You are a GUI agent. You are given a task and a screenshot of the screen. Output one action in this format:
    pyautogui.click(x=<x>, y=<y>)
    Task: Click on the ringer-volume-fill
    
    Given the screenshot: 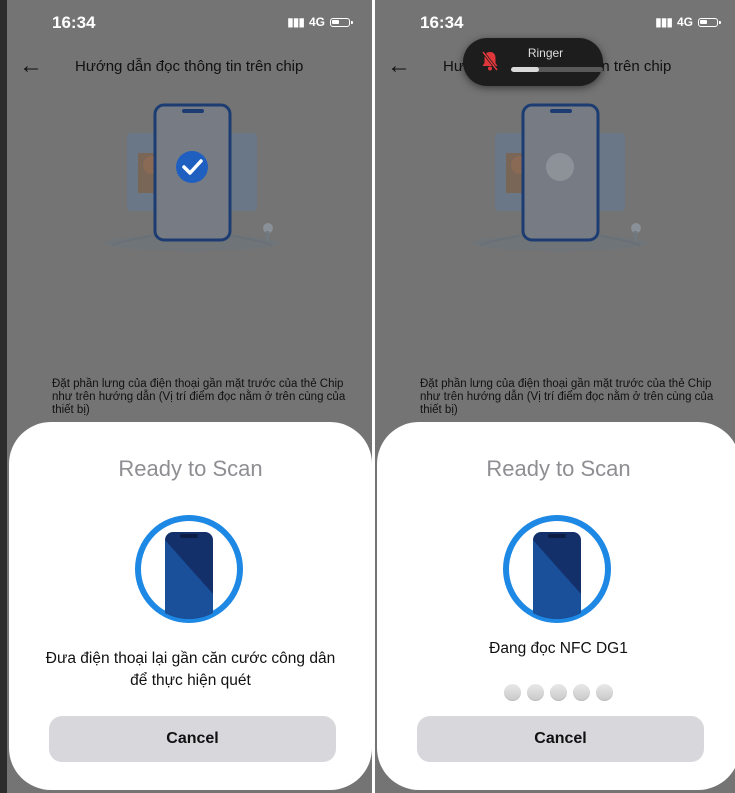 What is the action you would take?
    pyautogui.click(x=525, y=69)
    